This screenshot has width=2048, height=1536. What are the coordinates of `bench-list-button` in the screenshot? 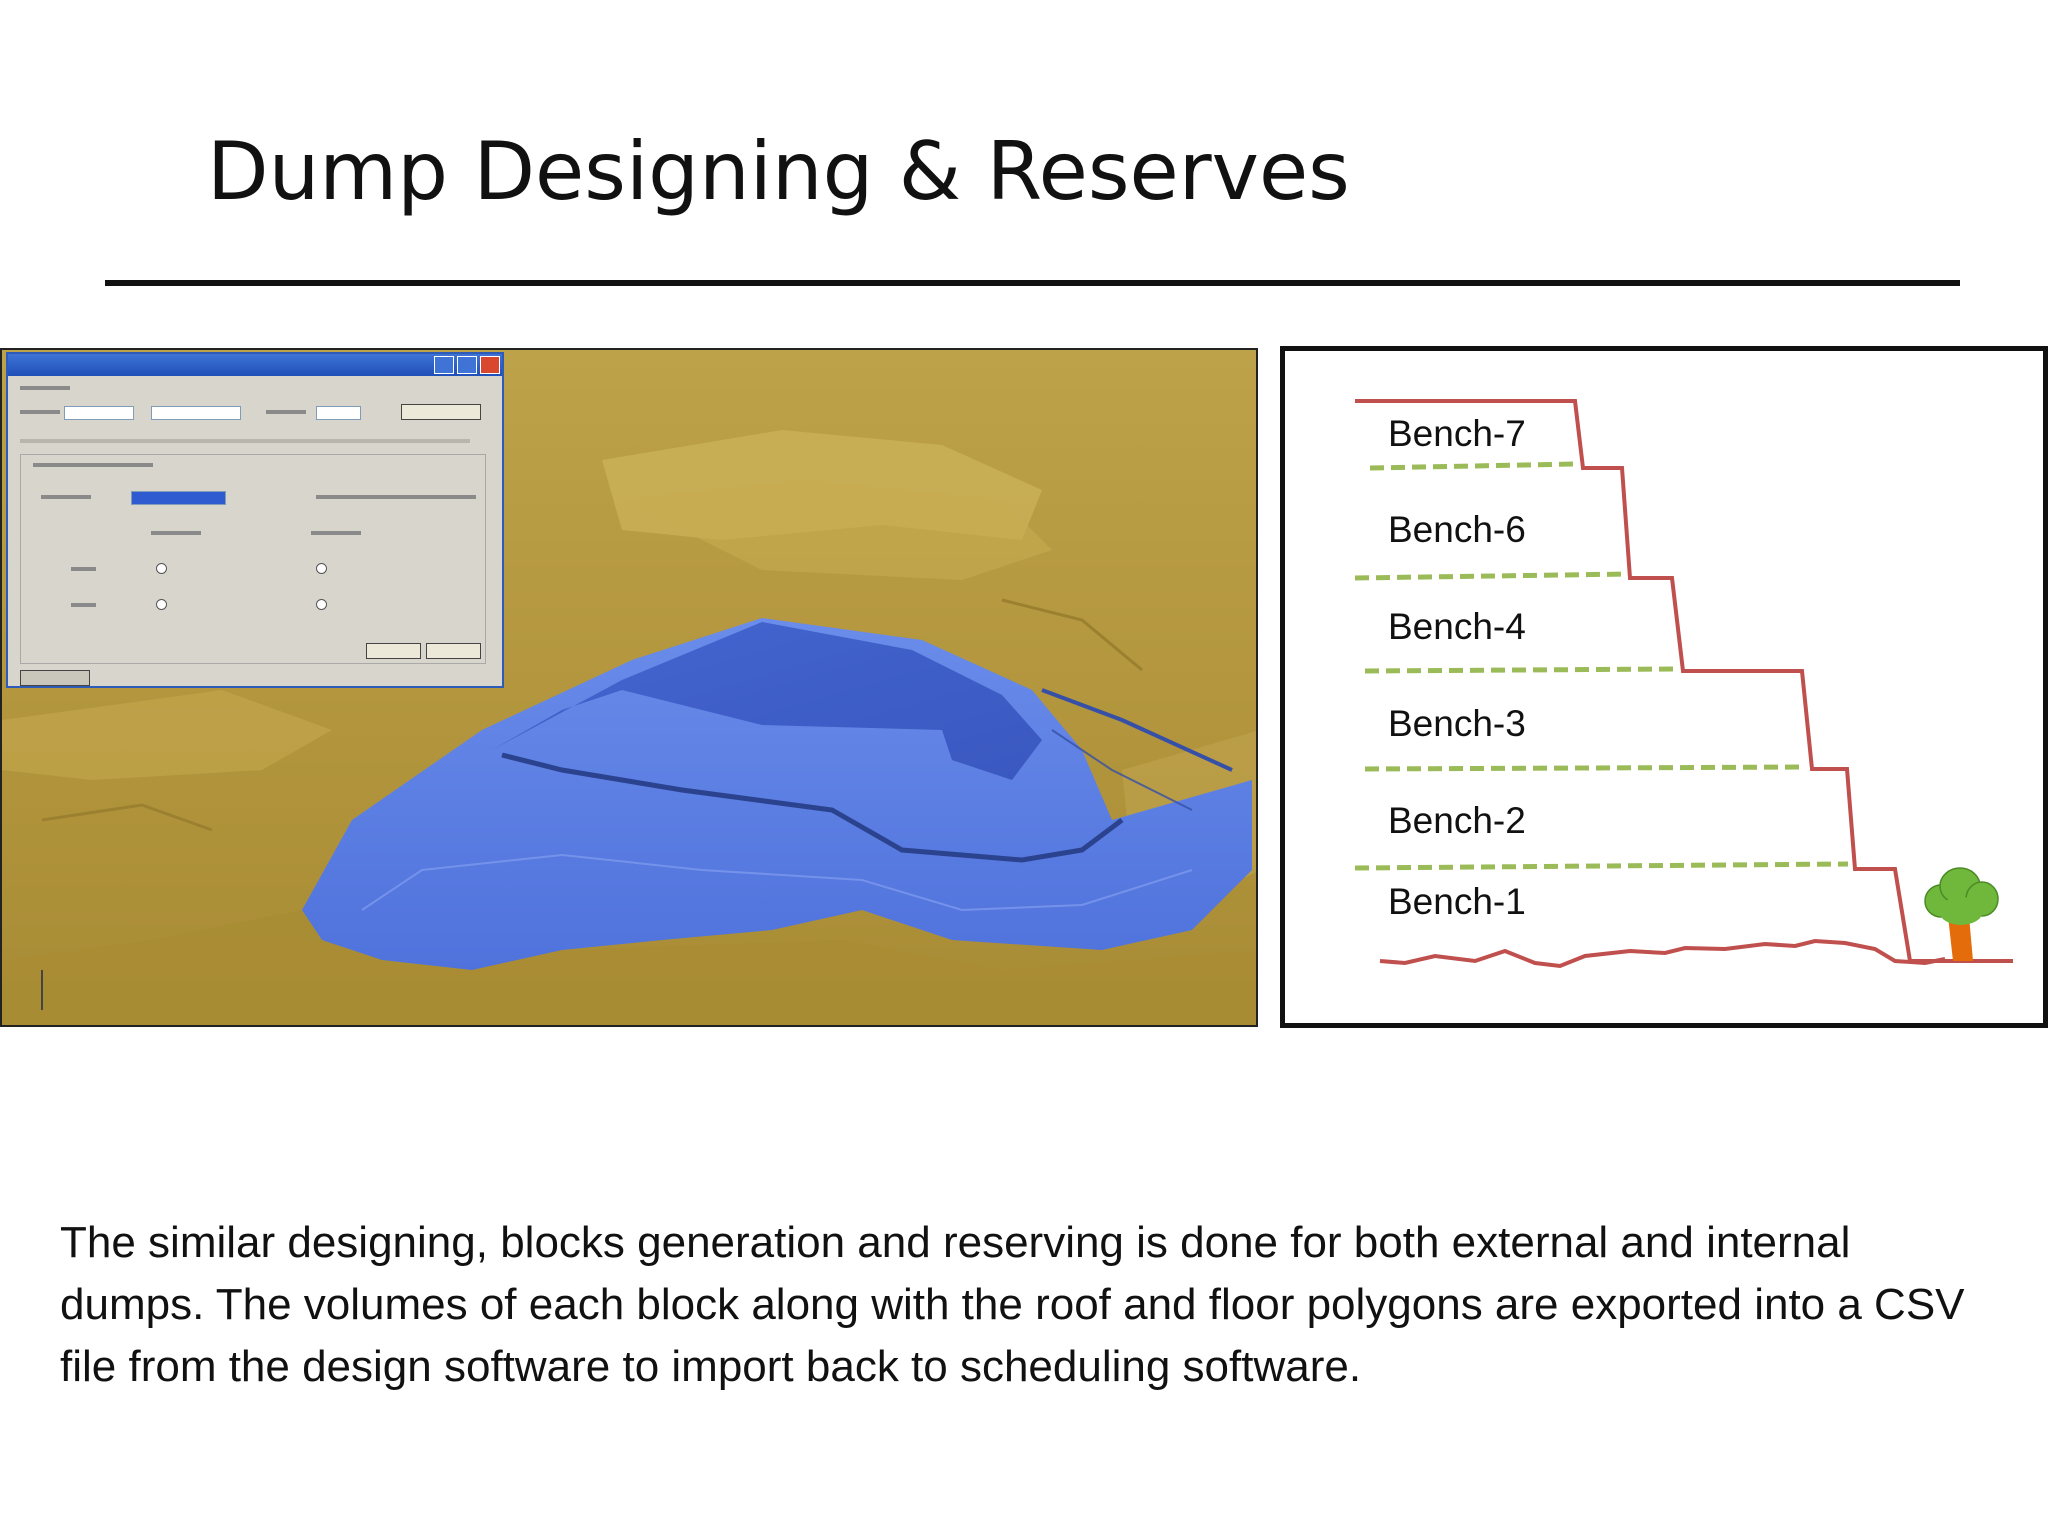 It's located at (441, 412).